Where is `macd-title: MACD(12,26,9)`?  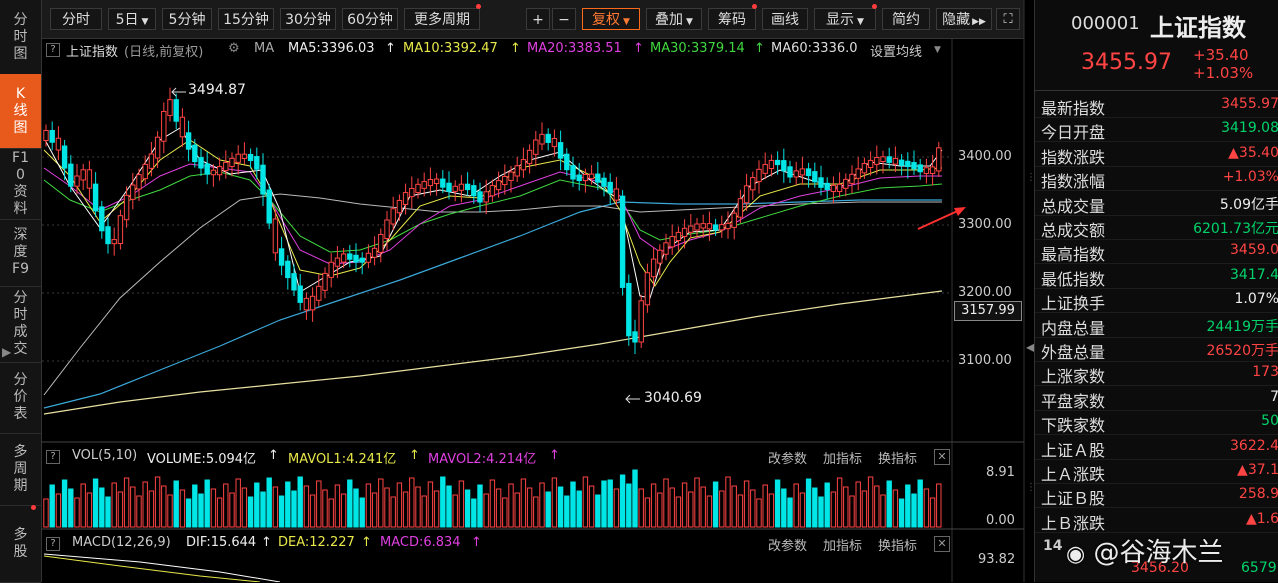
macd-title: MACD(12,26,9) is located at coordinates (121, 542).